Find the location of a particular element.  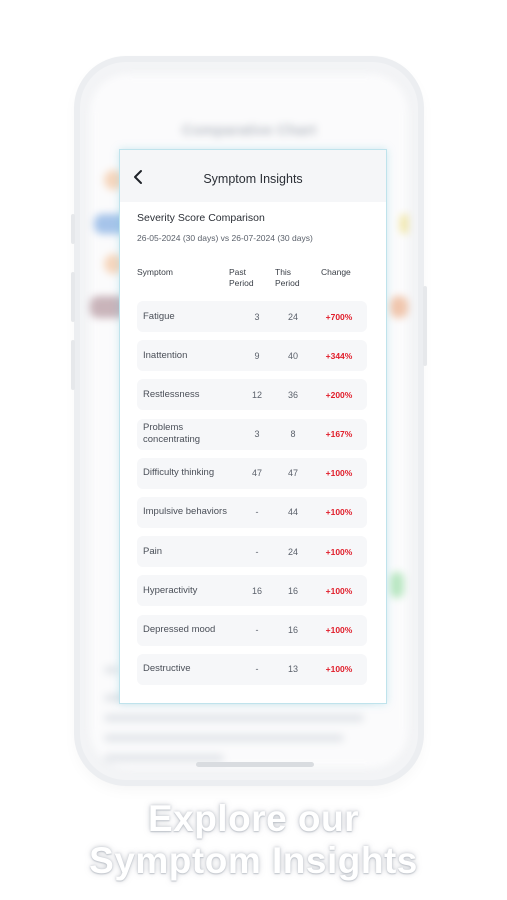

table-row: Restlessness 12 36 +200% is located at coordinates (252, 395).